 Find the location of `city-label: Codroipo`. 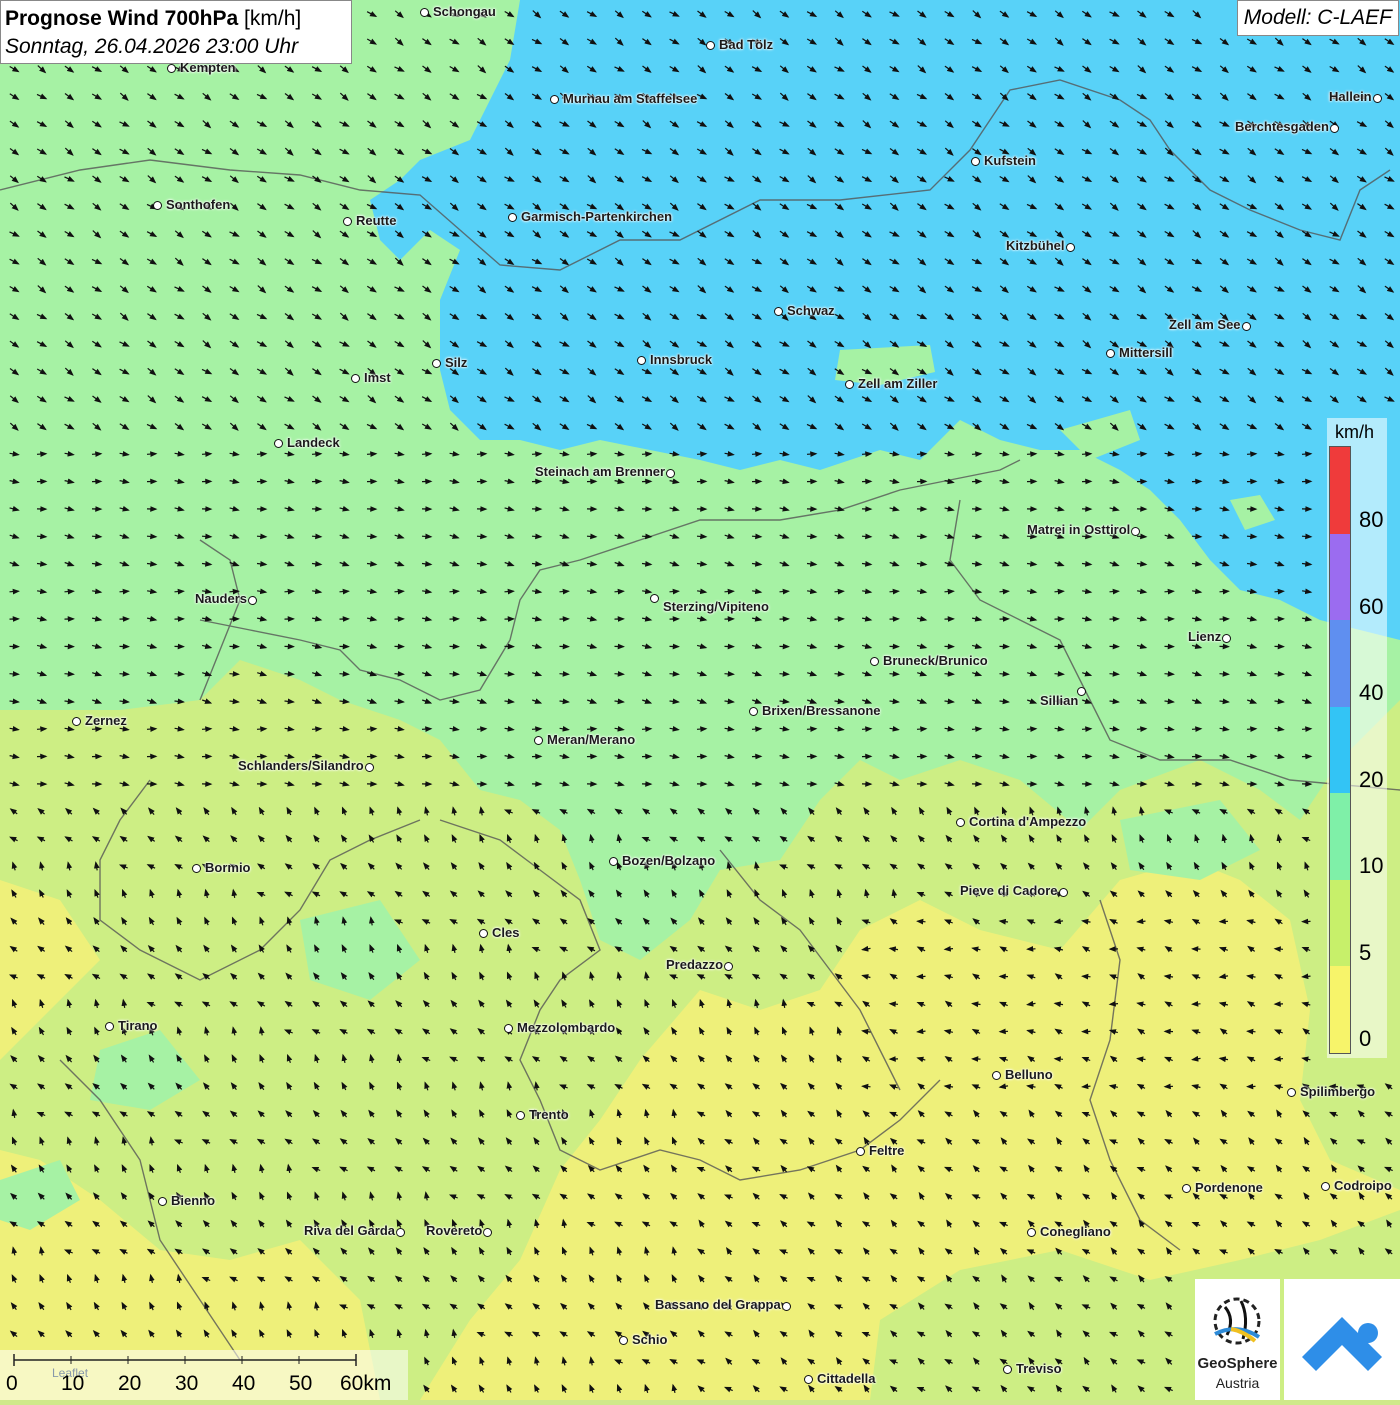

city-label: Codroipo is located at coordinates (1363, 1185).